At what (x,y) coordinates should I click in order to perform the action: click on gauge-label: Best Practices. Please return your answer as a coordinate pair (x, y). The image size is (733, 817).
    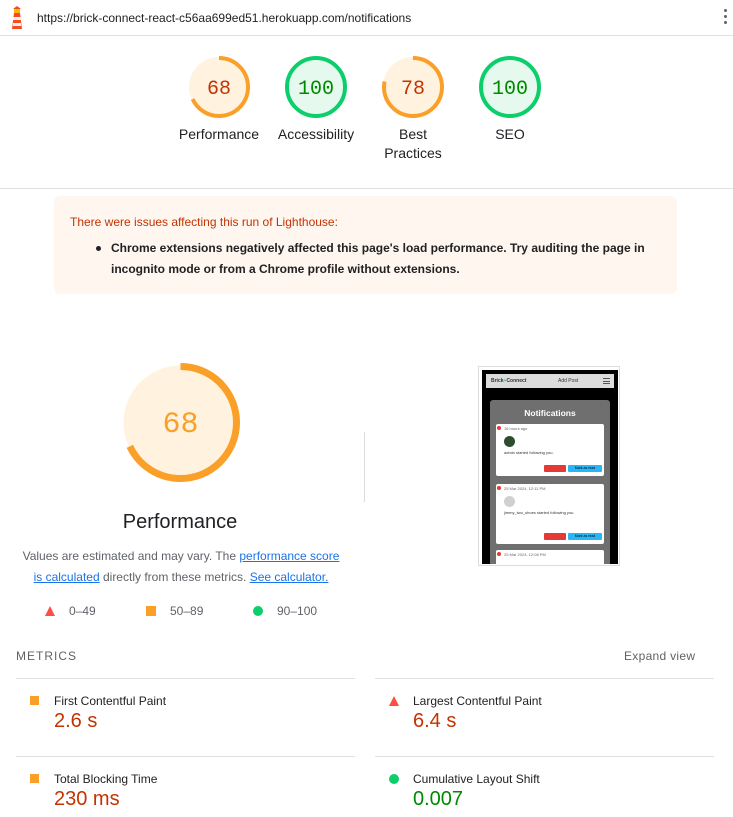
    Looking at the image, I should click on (413, 143).